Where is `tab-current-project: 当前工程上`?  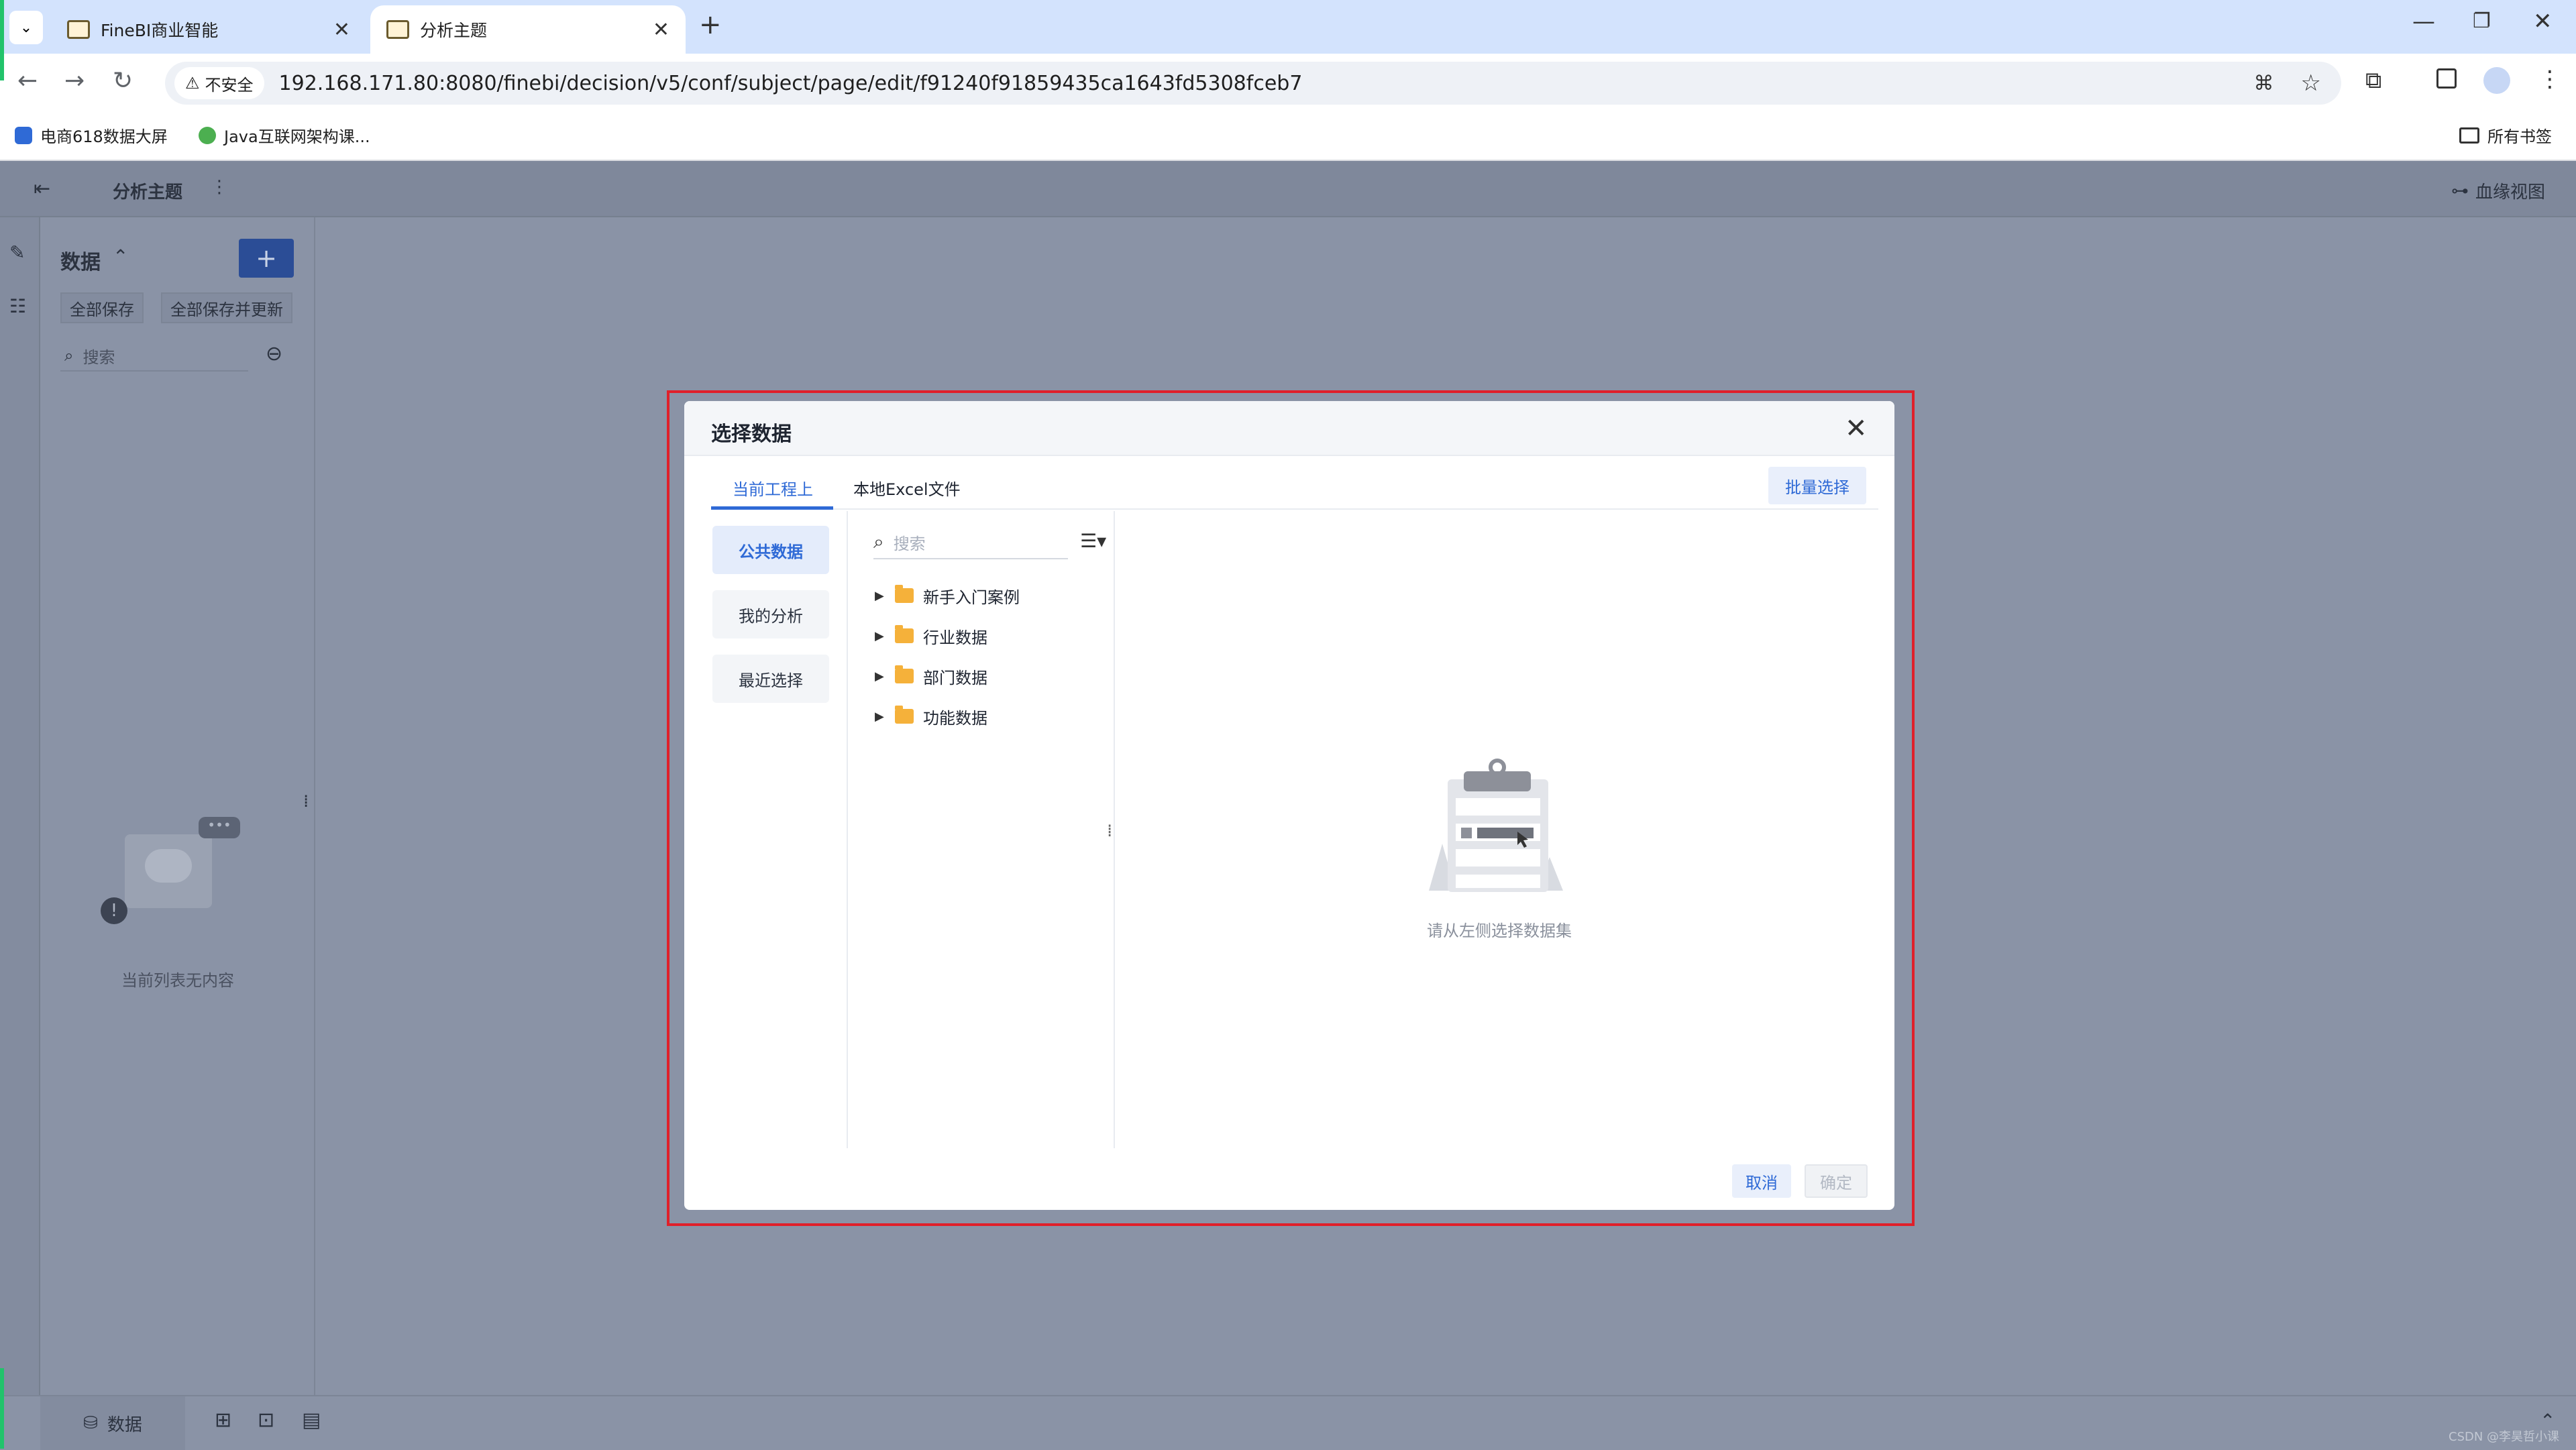
tab-current-project: 当前工程上 is located at coordinates (773, 488).